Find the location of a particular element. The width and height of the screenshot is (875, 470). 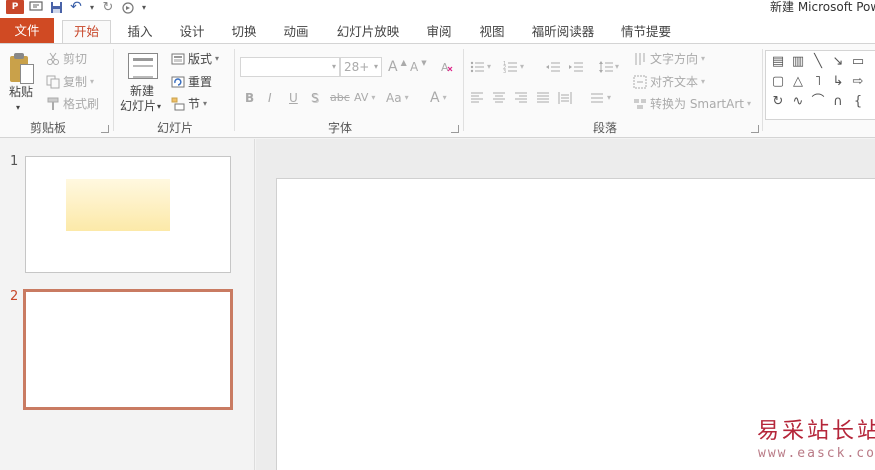

tab-animations: 动画 is located at coordinates (296, 32).